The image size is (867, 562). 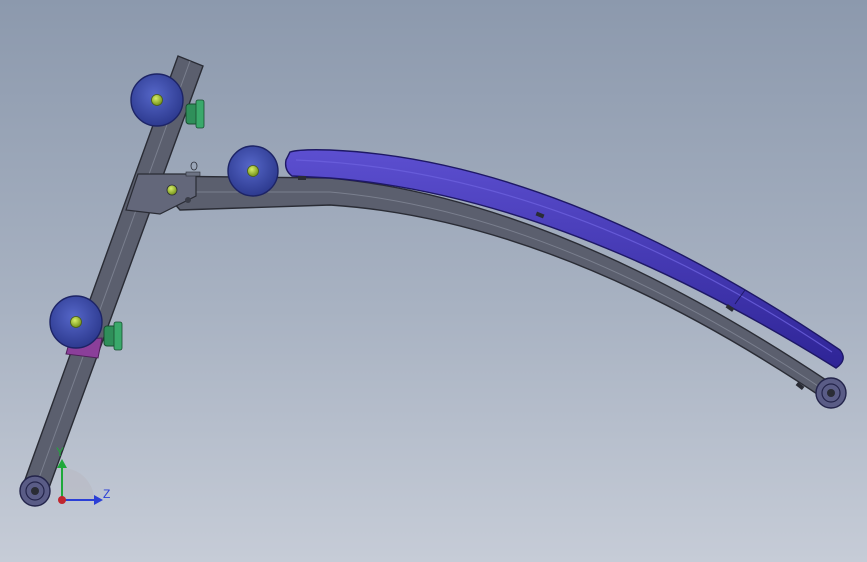 What do you see at coordinates (35, 491) in the screenshot?
I see `front-foot-wheel` at bounding box center [35, 491].